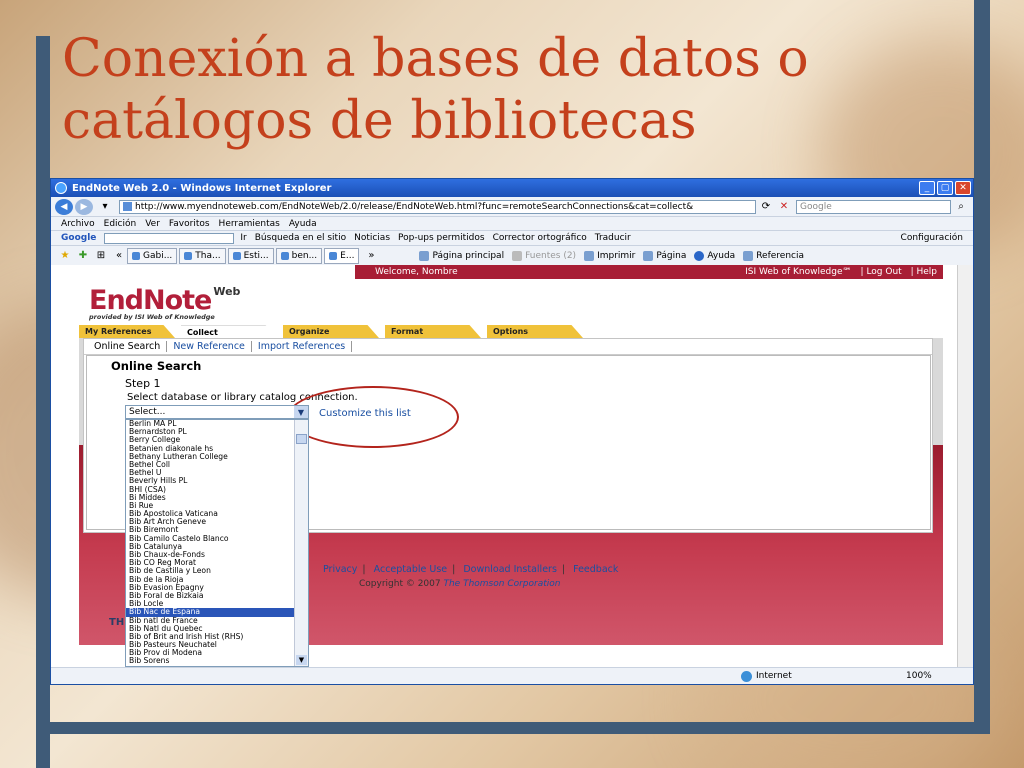  Describe the element at coordinates (371, 256) in the screenshot. I see `new-tab-icon: »` at that location.